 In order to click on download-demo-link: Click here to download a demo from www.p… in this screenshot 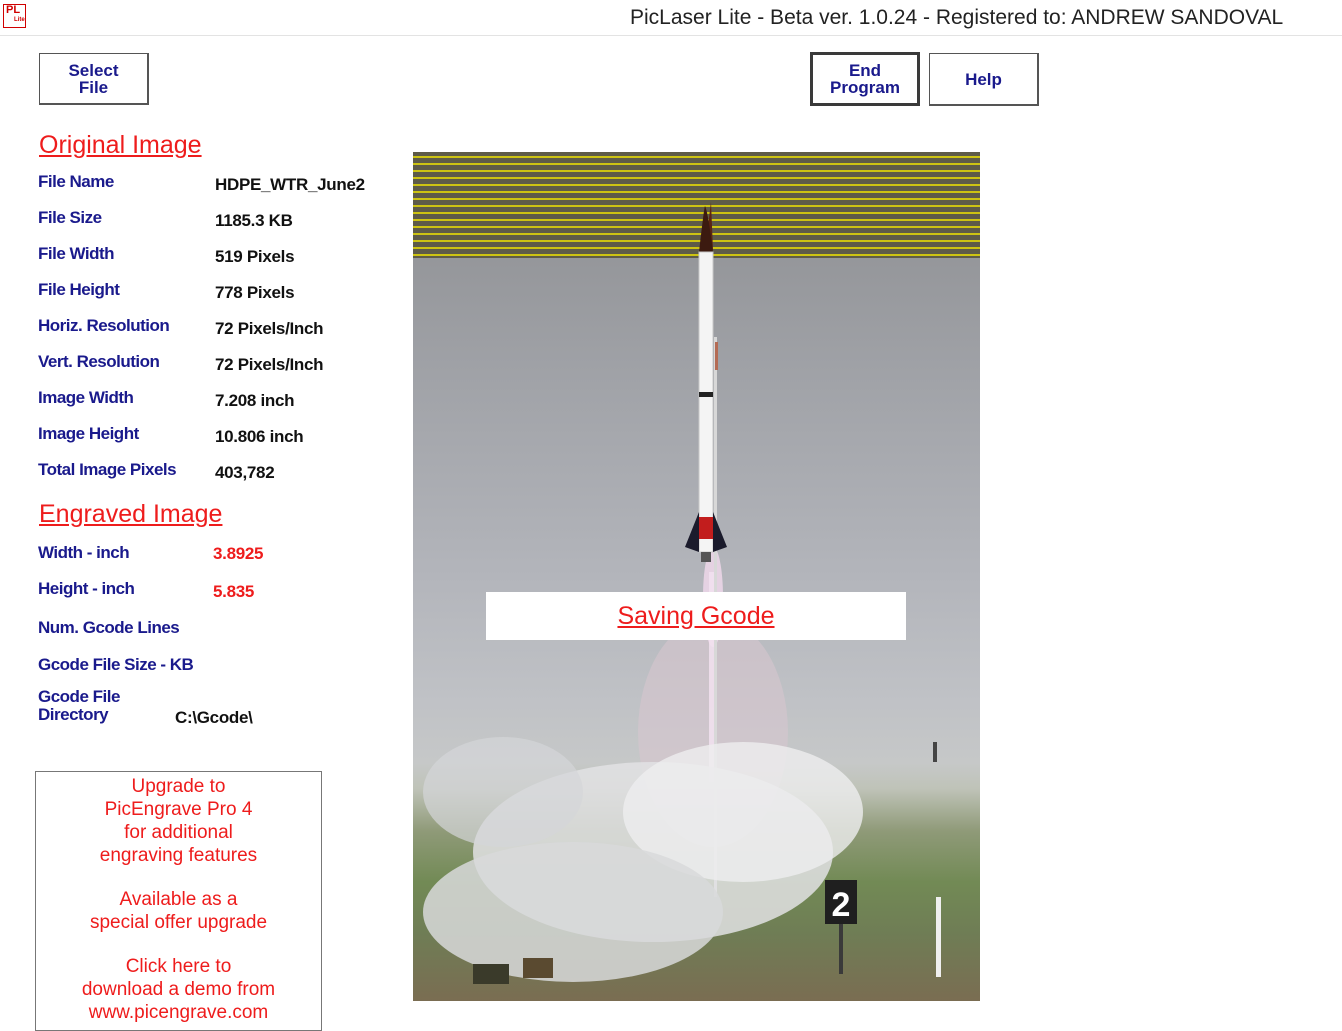, I will do `click(178, 989)`.